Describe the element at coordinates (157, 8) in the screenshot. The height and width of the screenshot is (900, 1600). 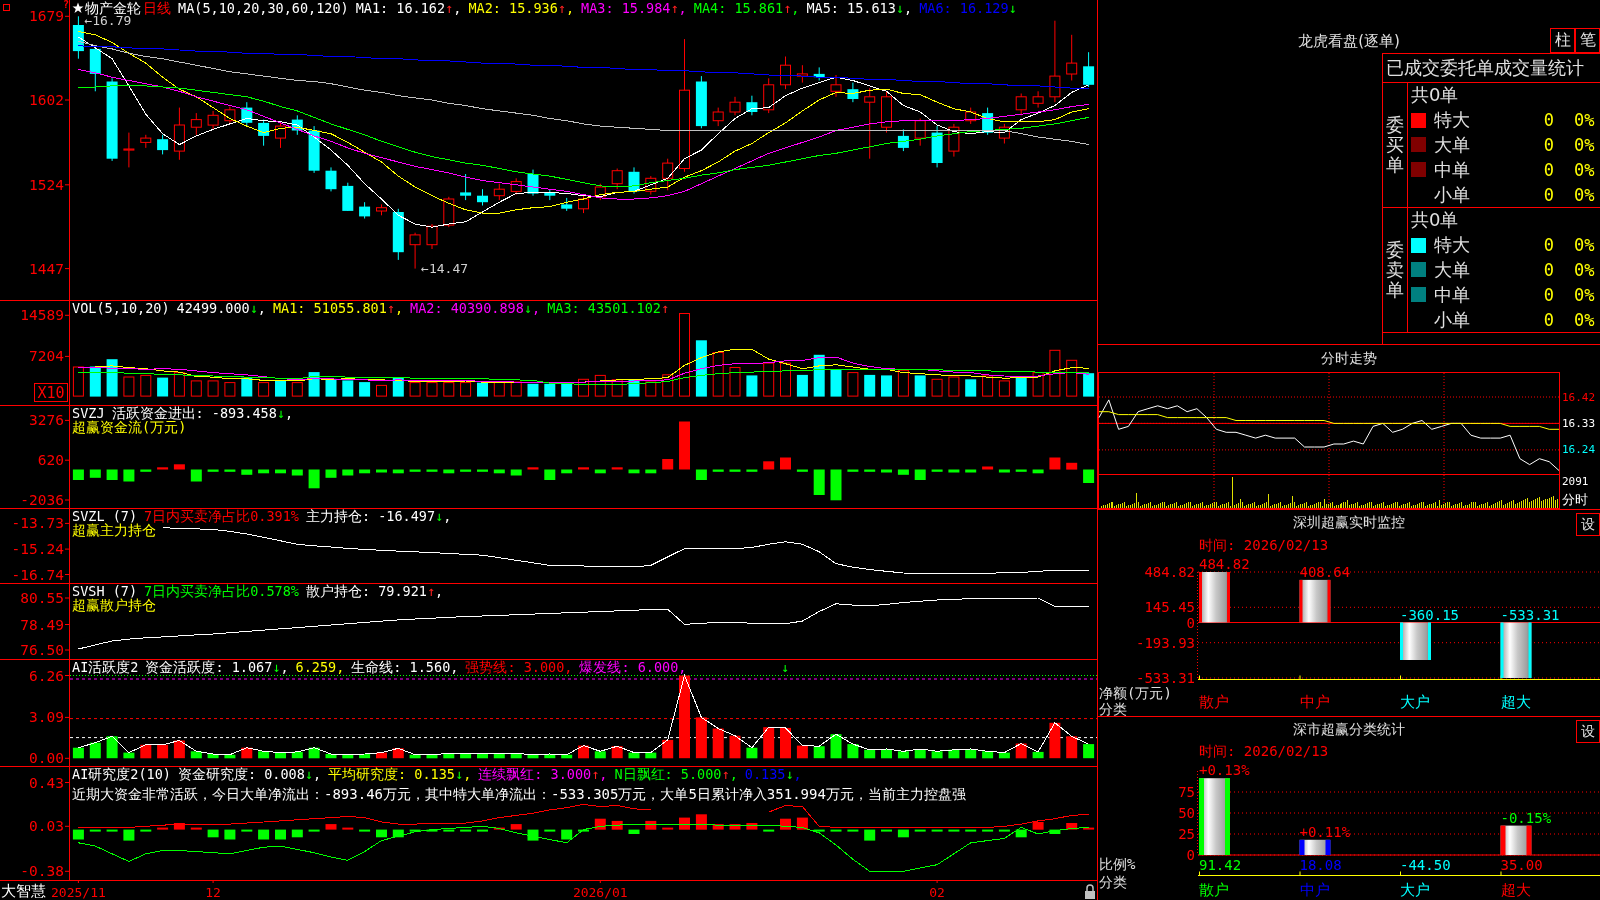
I see `period-label: 日线` at that location.